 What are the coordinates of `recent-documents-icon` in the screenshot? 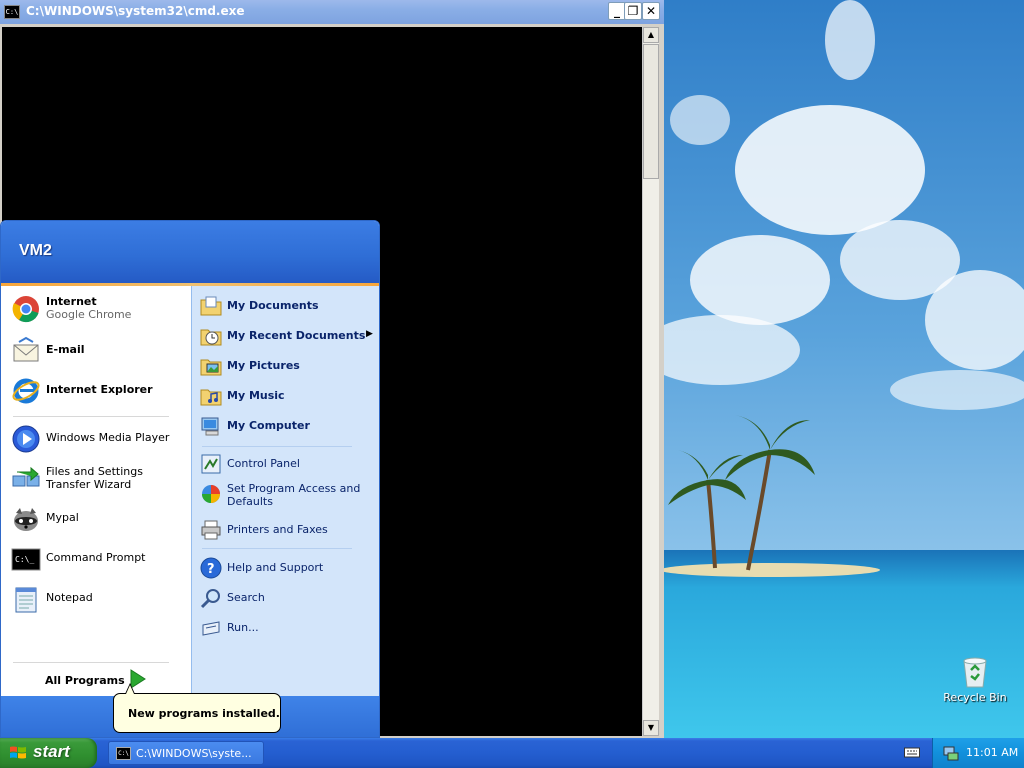 It's located at (211, 337).